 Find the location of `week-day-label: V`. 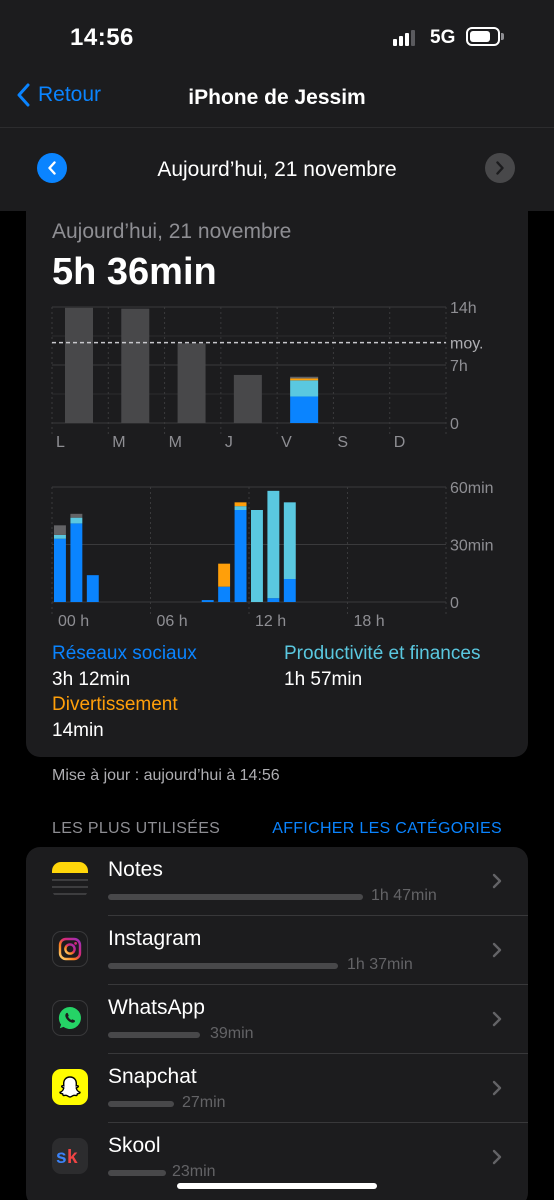

week-day-label: V is located at coordinates (286, 442).